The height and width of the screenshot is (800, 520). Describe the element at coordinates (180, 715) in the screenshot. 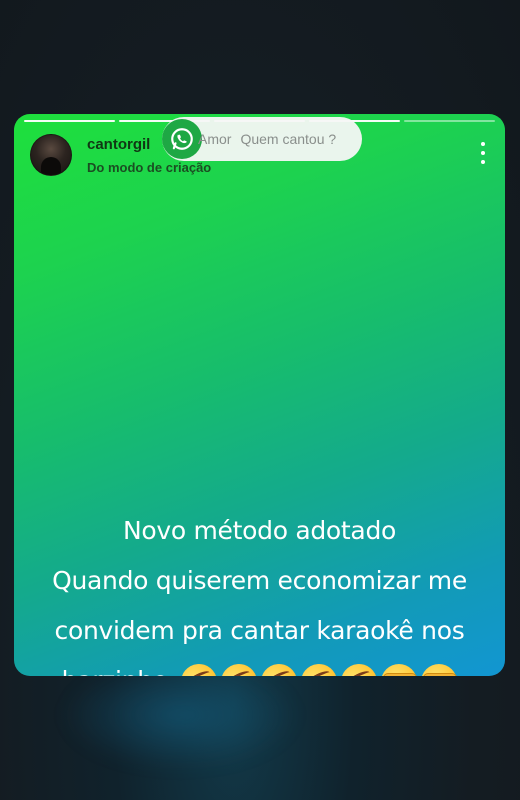

I see `background-glow` at that location.